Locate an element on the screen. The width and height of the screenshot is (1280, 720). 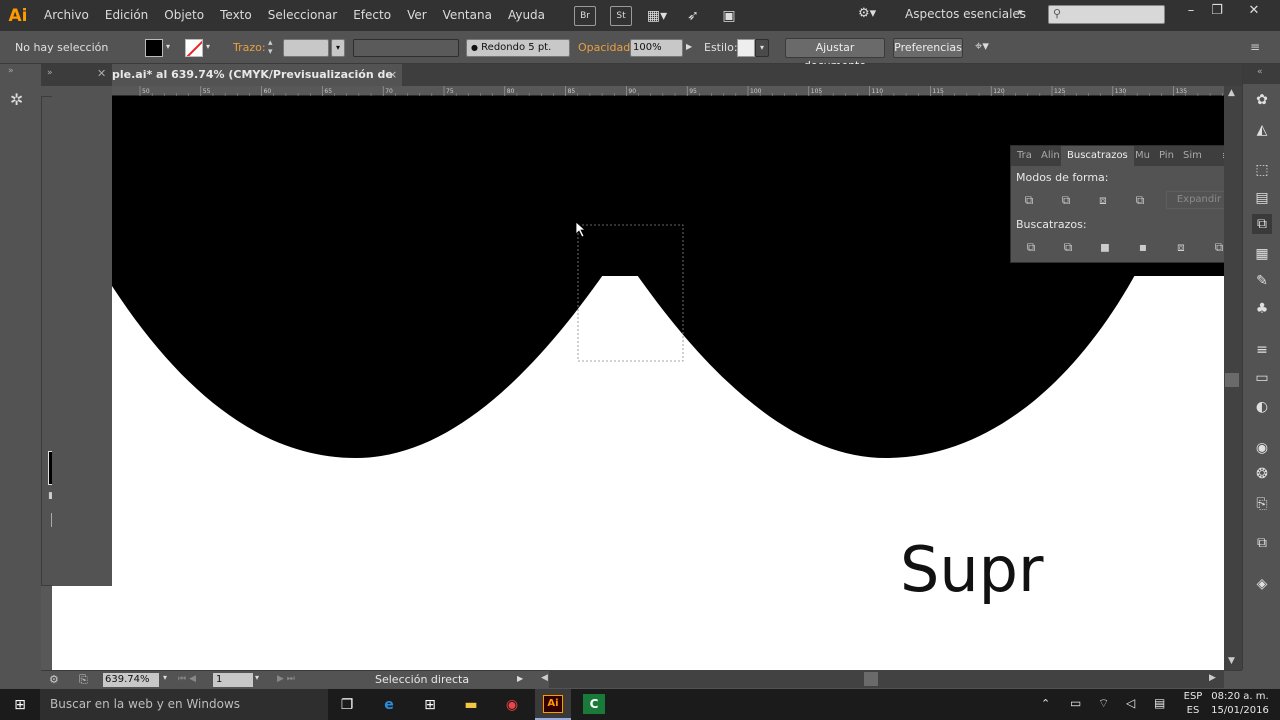
scroll-right-icon: ▶ is located at coordinates (1212, 678).